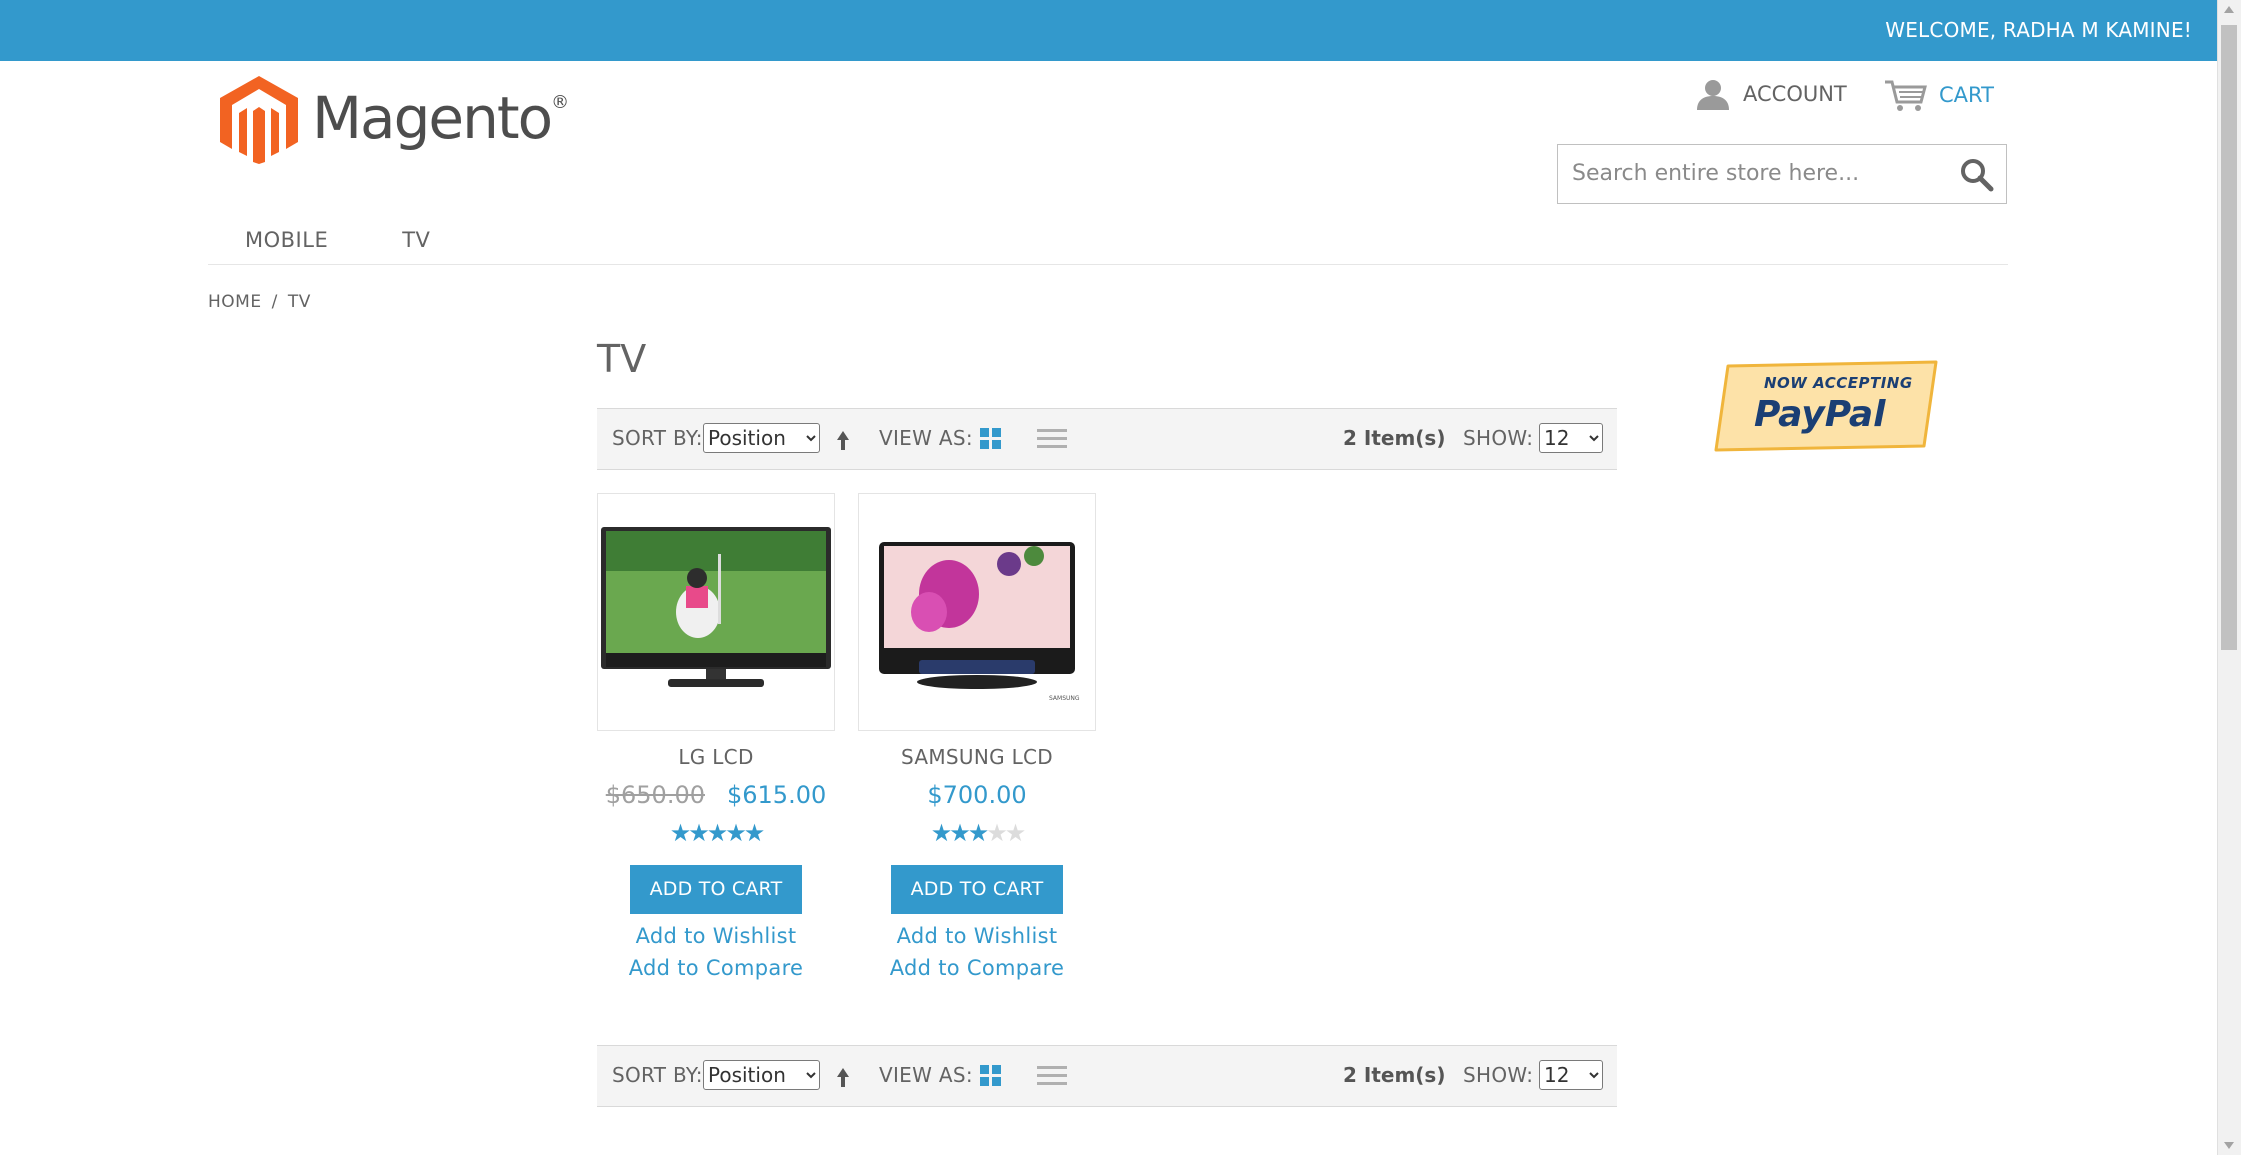 This screenshot has height=1155, width=2241. What do you see at coordinates (777, 795) in the screenshot?
I see `special-price: $615.00` at bounding box center [777, 795].